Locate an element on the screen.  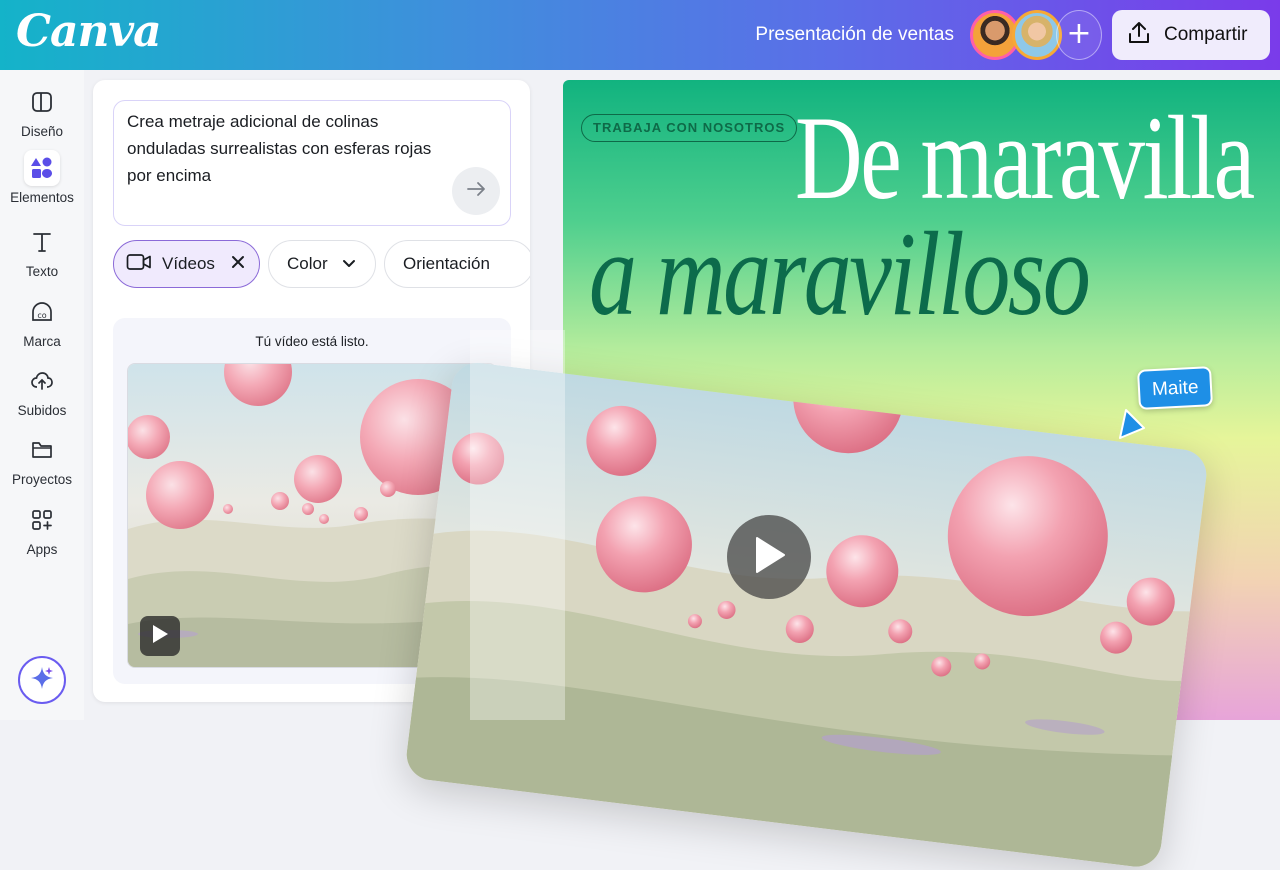
sidebar-item-label: Proyectos is located at coordinates (42, 479).